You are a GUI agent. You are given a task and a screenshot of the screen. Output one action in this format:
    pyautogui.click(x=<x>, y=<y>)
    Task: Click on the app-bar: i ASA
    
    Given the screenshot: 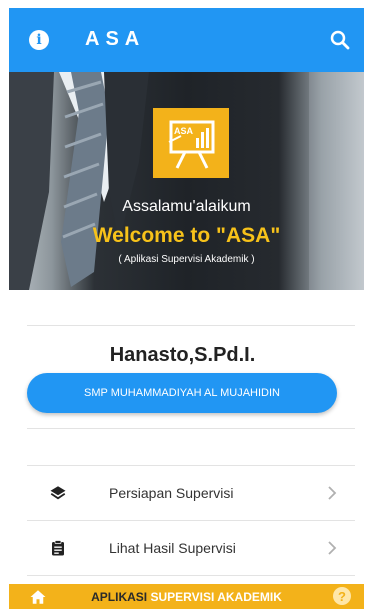 What is the action you would take?
    pyautogui.click(x=186, y=40)
    